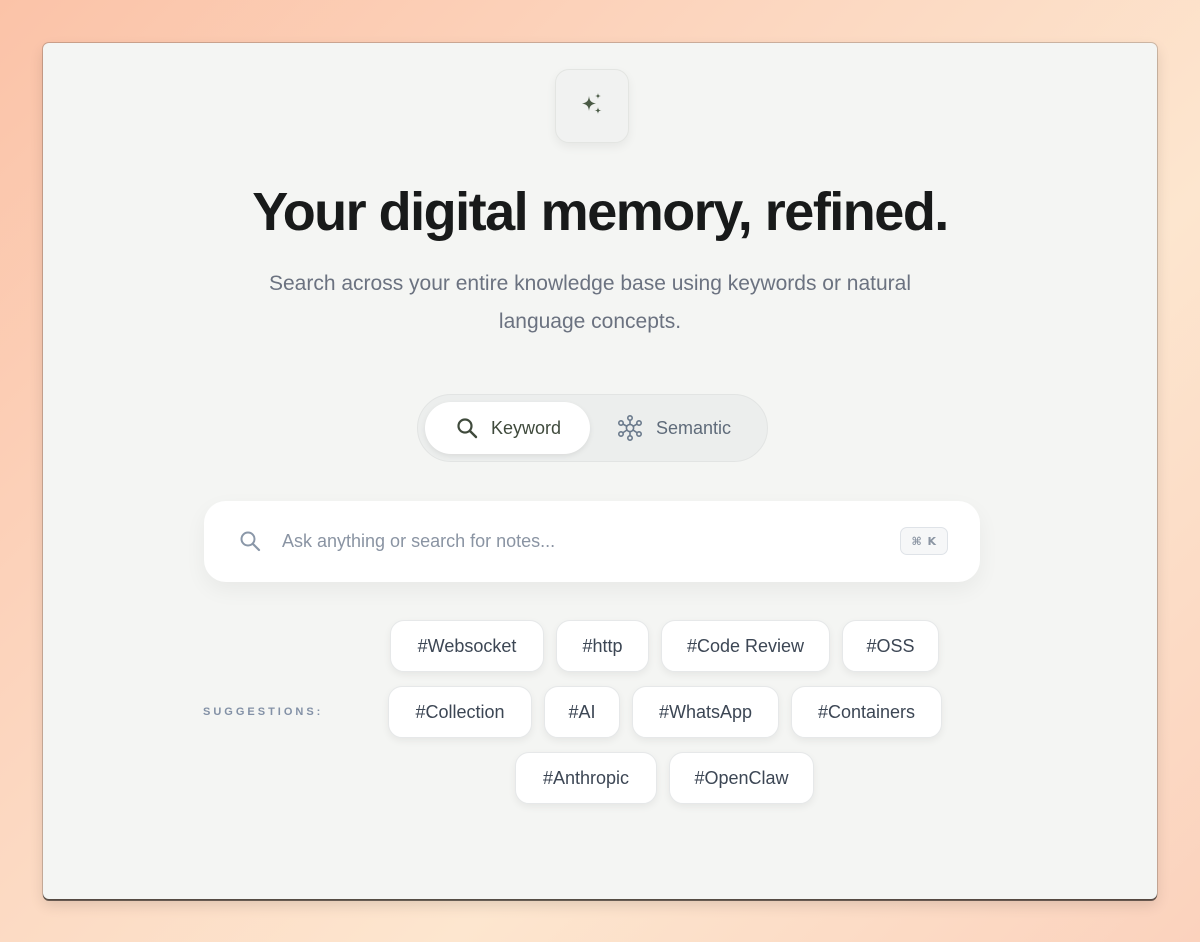 This screenshot has height=942, width=1200. I want to click on suggestion-tag-collection: #Collection, so click(460, 712).